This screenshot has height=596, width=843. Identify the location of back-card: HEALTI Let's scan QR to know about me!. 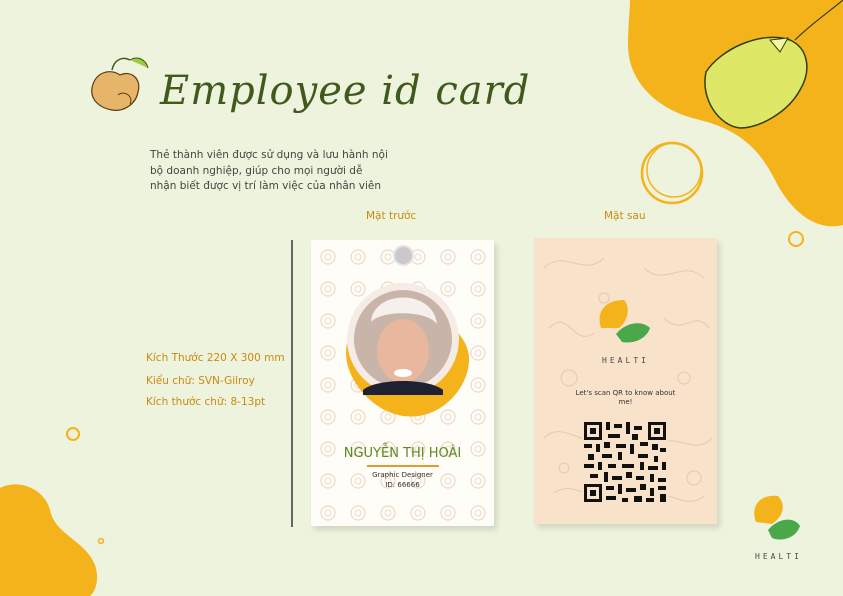
(625, 381).